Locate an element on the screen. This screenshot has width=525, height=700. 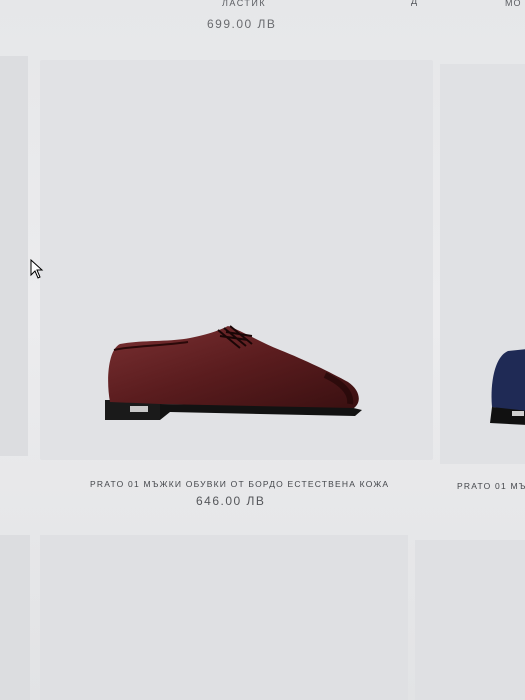
product-card-bottom-left is located at coordinates (15, 617).